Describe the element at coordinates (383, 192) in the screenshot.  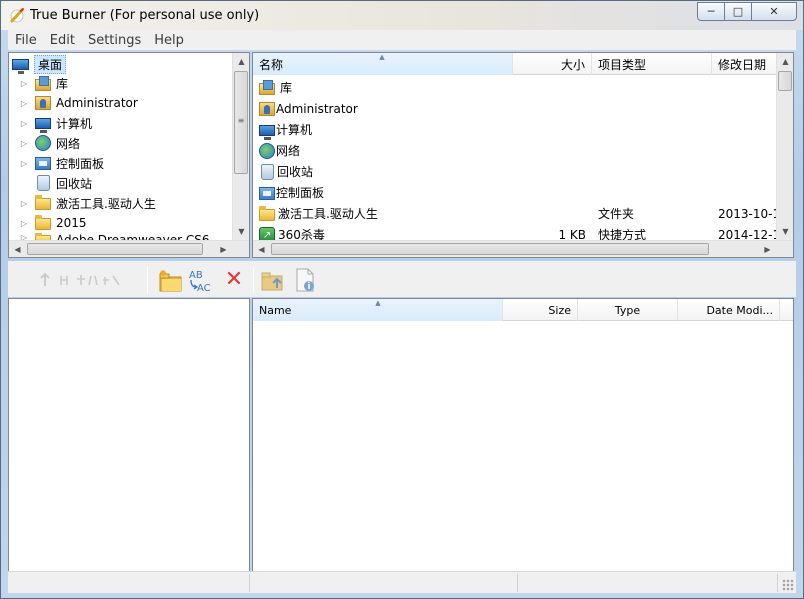
I see `list-item: 控制面板` at that location.